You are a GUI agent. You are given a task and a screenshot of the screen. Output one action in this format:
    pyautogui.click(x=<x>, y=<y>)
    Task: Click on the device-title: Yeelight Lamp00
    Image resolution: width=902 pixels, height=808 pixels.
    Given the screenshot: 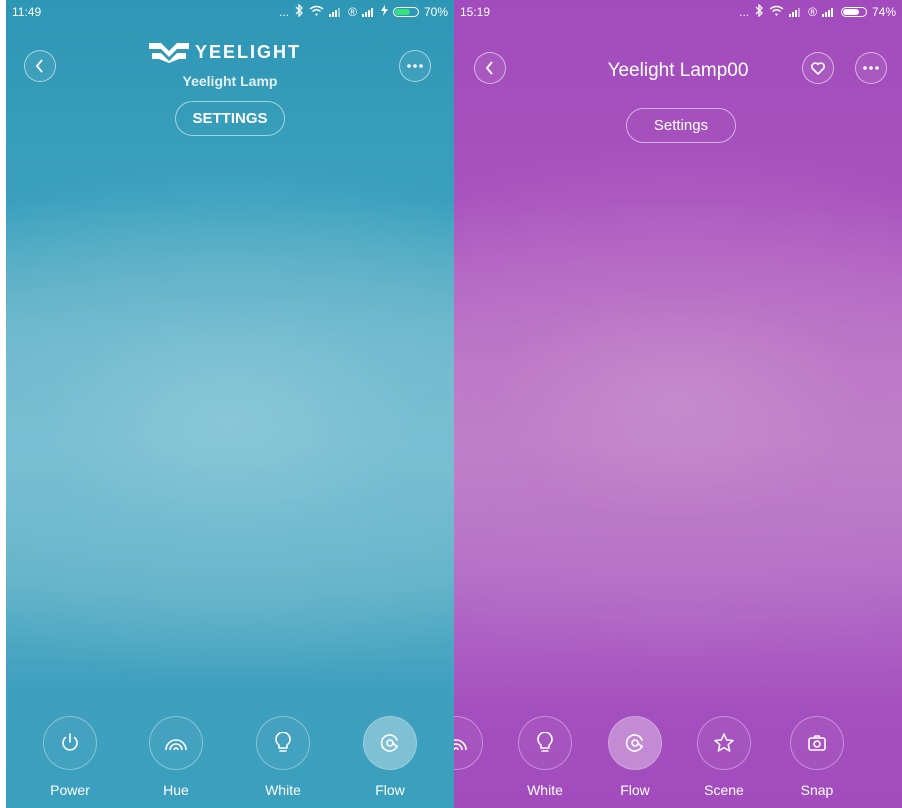 What is the action you would take?
    pyautogui.click(x=678, y=70)
    